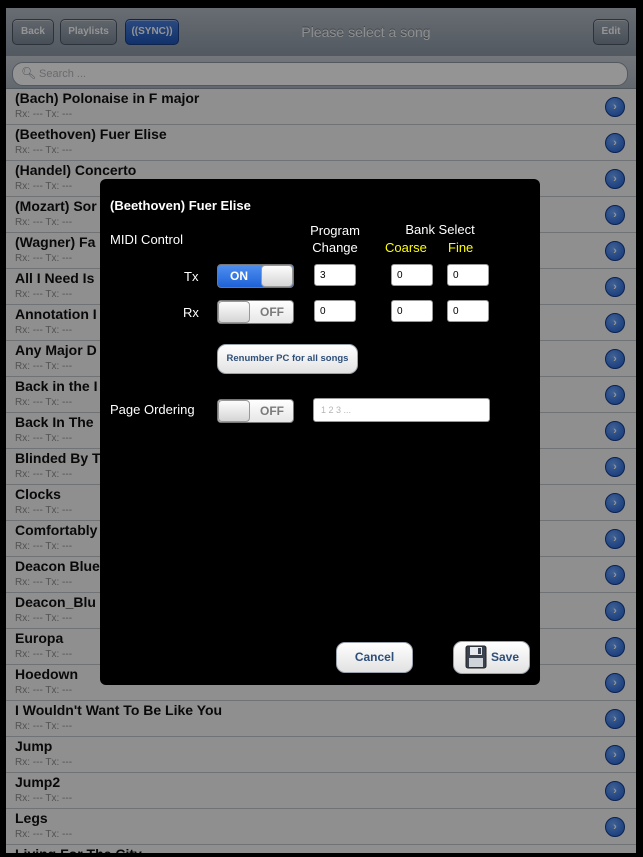  What do you see at coordinates (191, 276) in the screenshot?
I see `tx-label: Tx` at bounding box center [191, 276].